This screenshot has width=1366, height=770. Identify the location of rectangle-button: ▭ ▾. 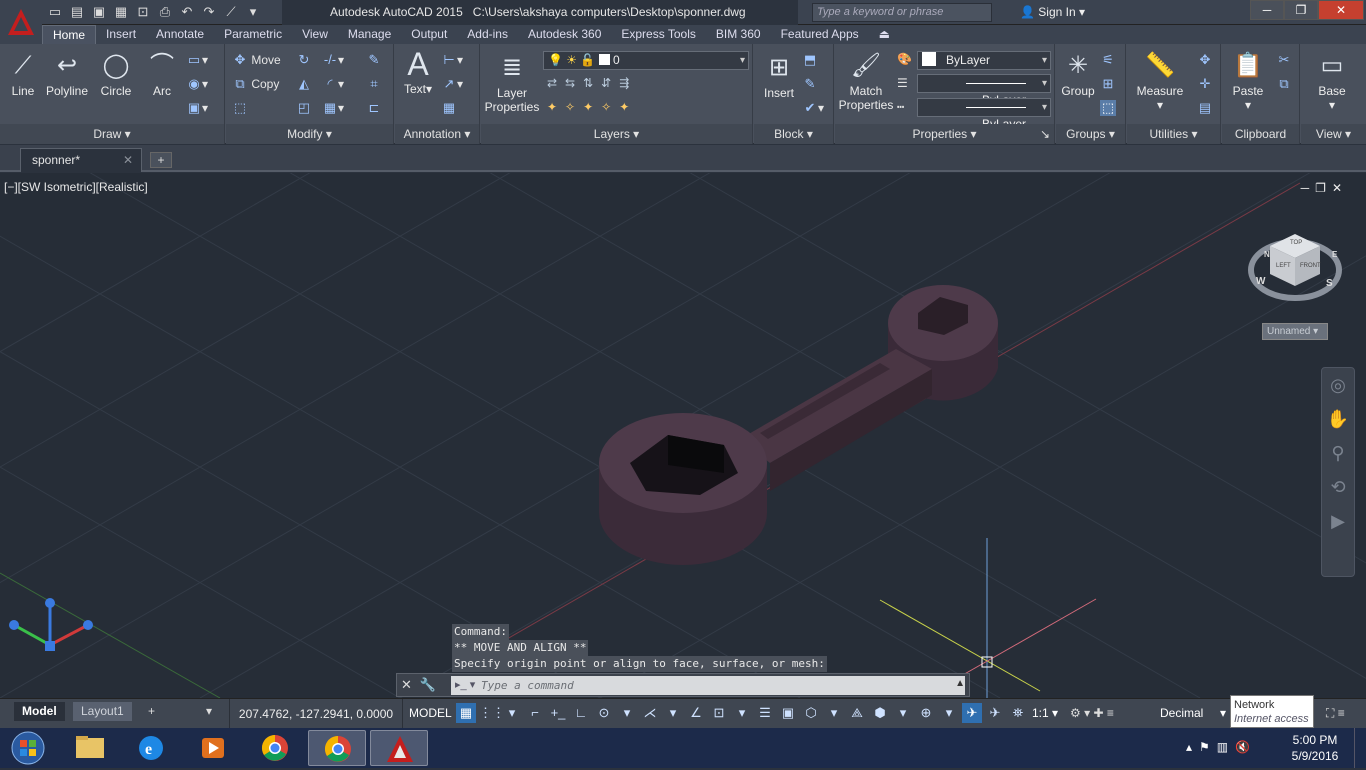
(197, 60).